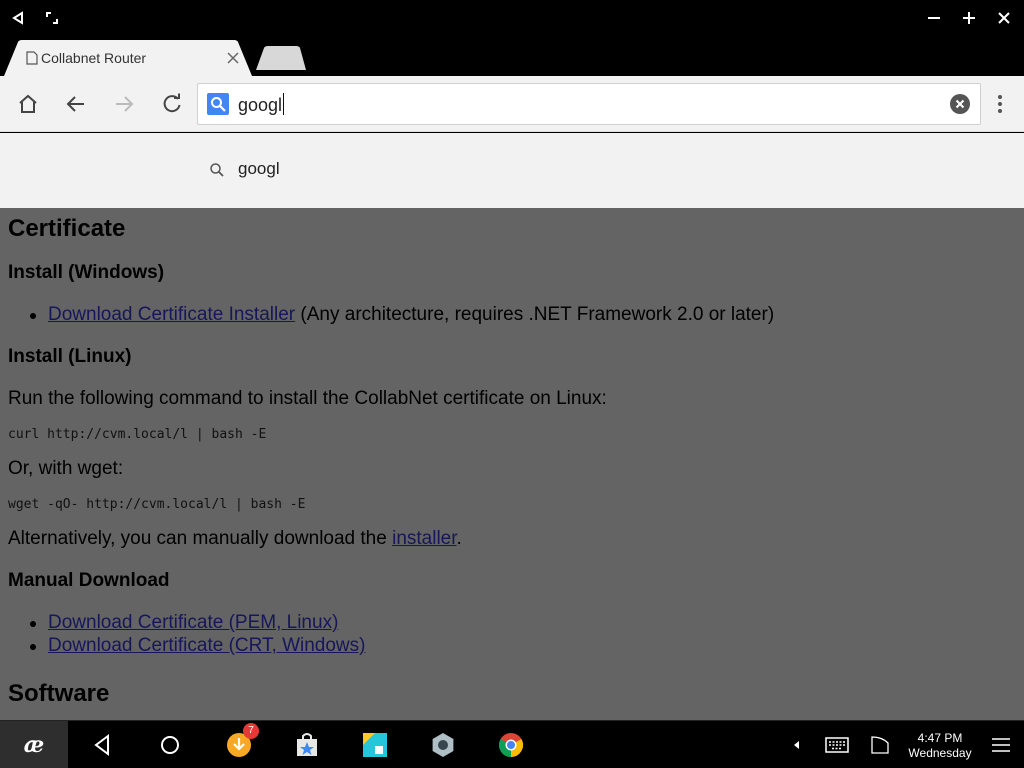 The height and width of the screenshot is (768, 1024). I want to click on new-tab-button, so click(281, 58).